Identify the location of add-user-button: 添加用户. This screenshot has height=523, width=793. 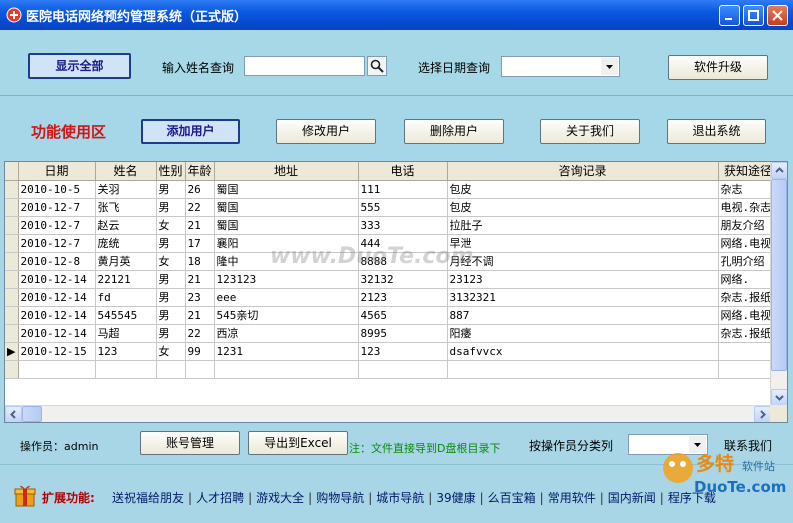
(190, 131).